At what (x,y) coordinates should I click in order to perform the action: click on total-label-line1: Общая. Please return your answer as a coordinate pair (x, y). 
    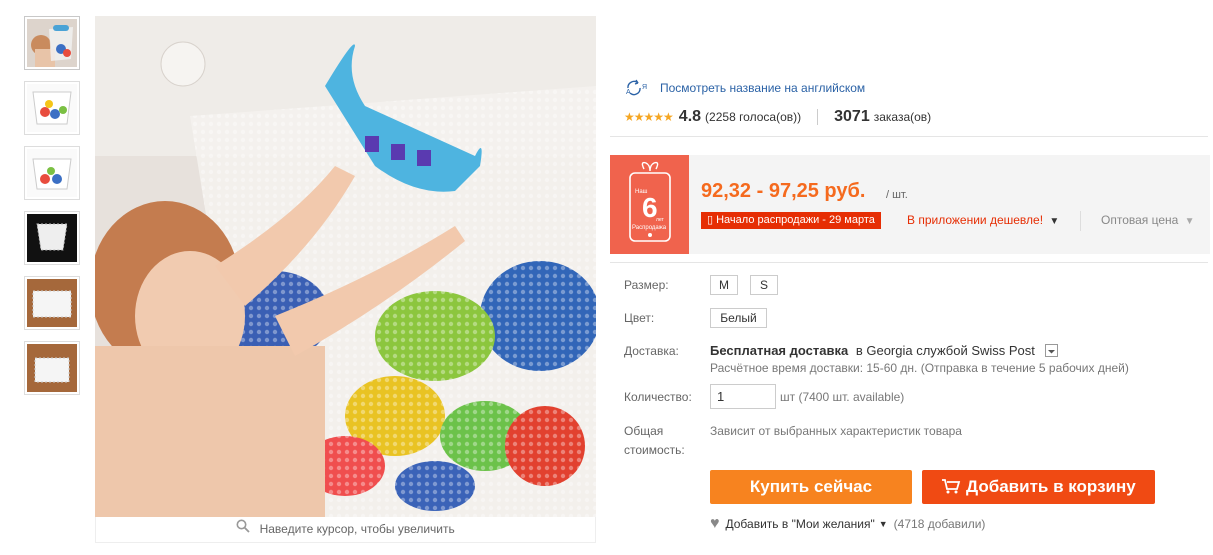
    Looking at the image, I should click on (644, 431).